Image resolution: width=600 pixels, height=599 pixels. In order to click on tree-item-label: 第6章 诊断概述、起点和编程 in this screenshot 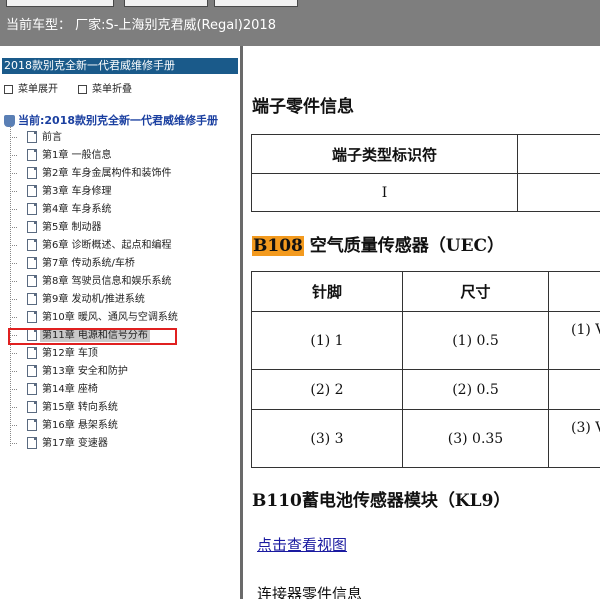, I will do `click(107, 245)`.